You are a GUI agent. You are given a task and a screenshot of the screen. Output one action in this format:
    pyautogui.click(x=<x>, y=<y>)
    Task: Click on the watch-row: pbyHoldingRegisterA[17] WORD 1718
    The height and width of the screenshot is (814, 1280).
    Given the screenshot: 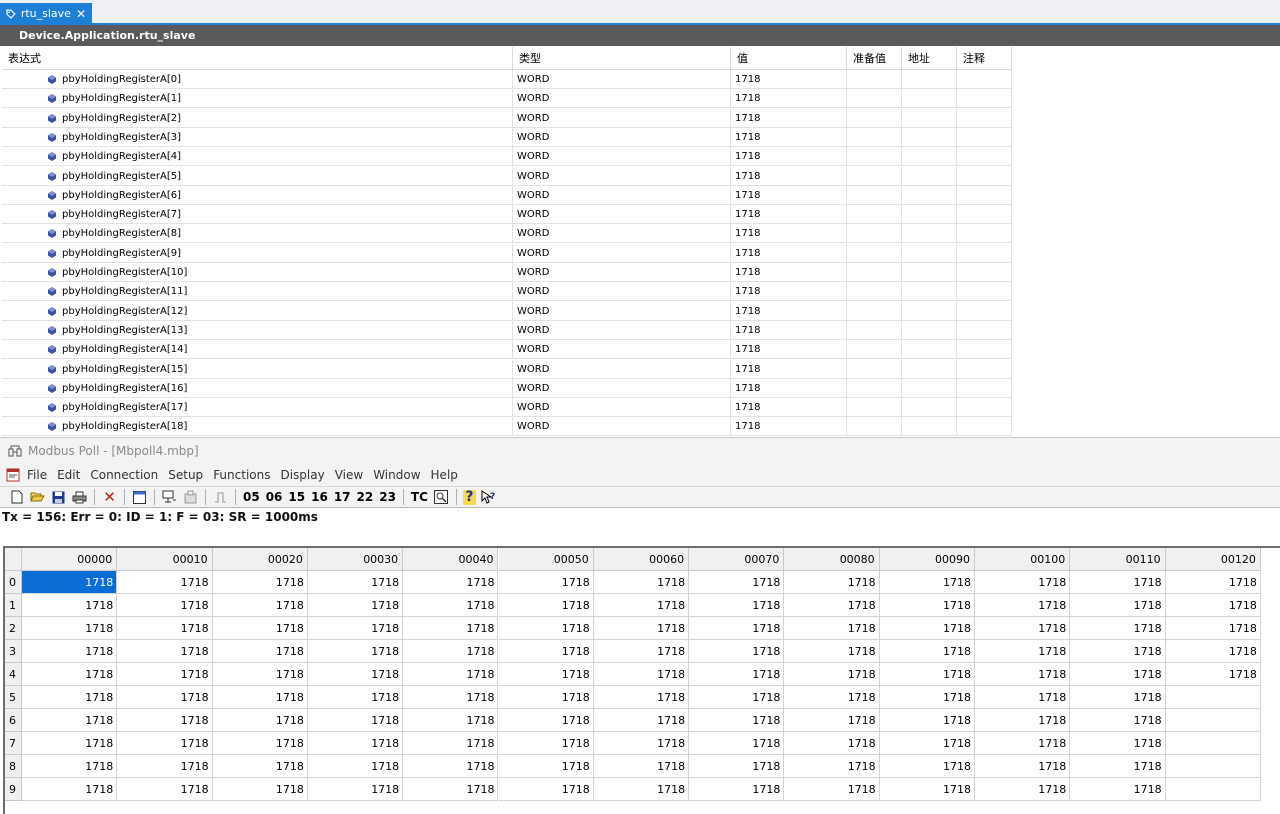 What is the action you would take?
    pyautogui.click(x=507, y=408)
    